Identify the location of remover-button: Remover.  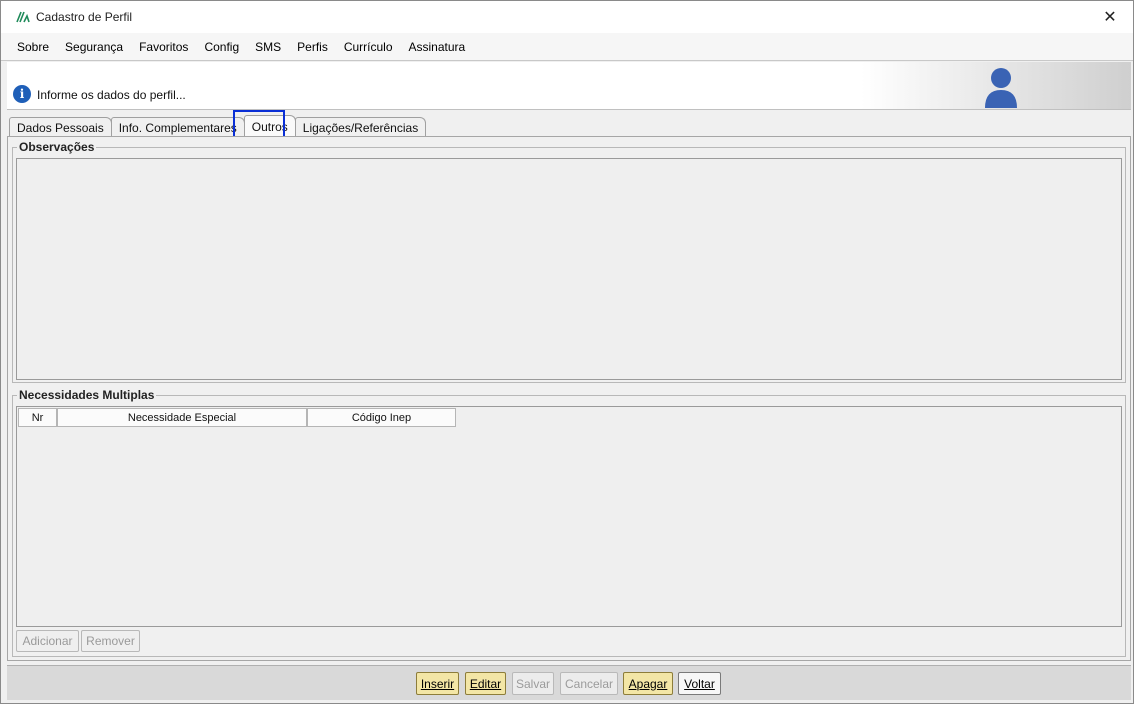
(110, 641).